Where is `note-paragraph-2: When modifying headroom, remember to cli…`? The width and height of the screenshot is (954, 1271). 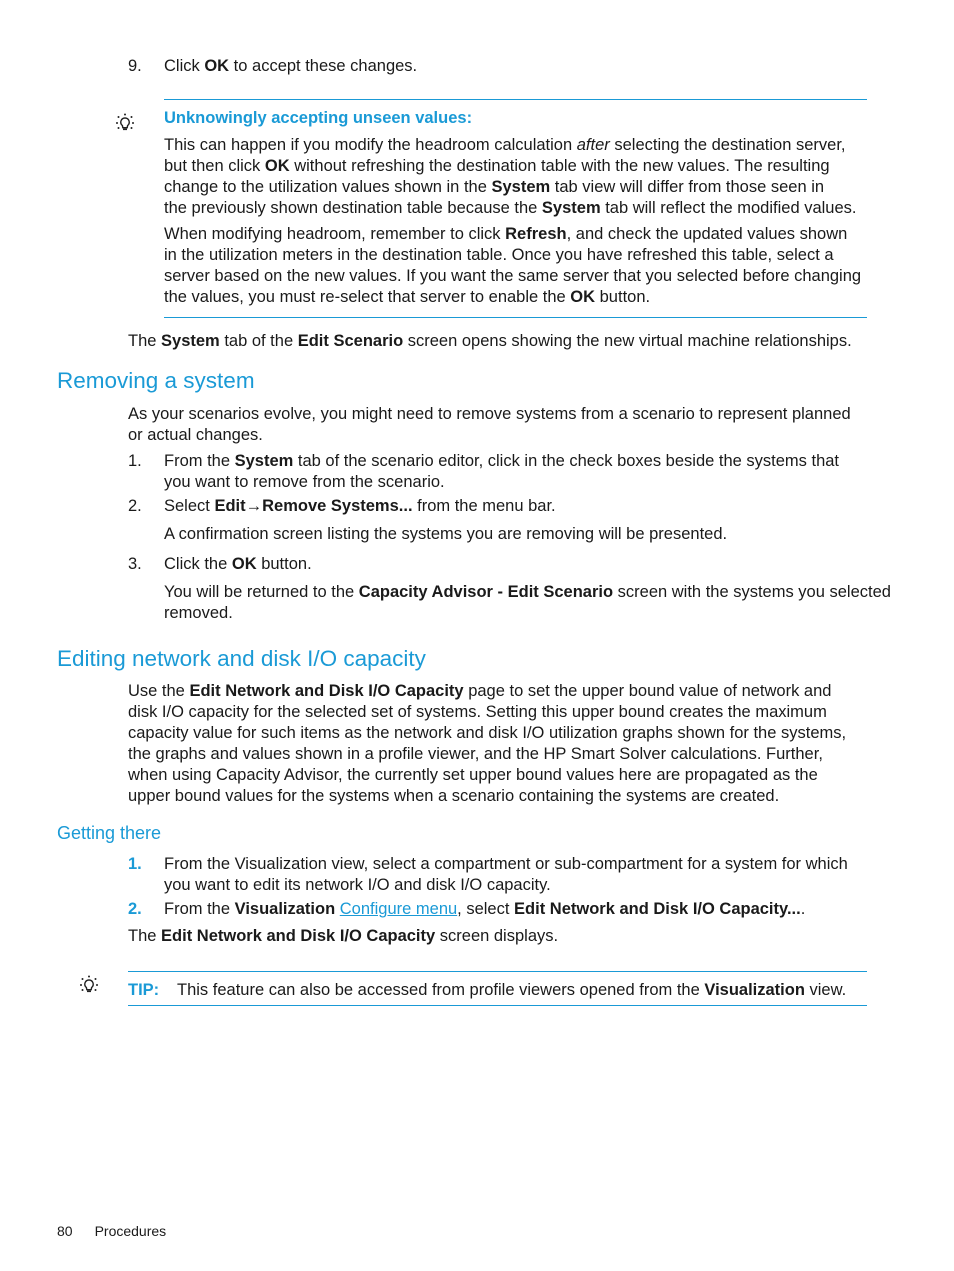 note-paragraph-2: When modifying headroom, remember to cli… is located at coordinates (513, 265).